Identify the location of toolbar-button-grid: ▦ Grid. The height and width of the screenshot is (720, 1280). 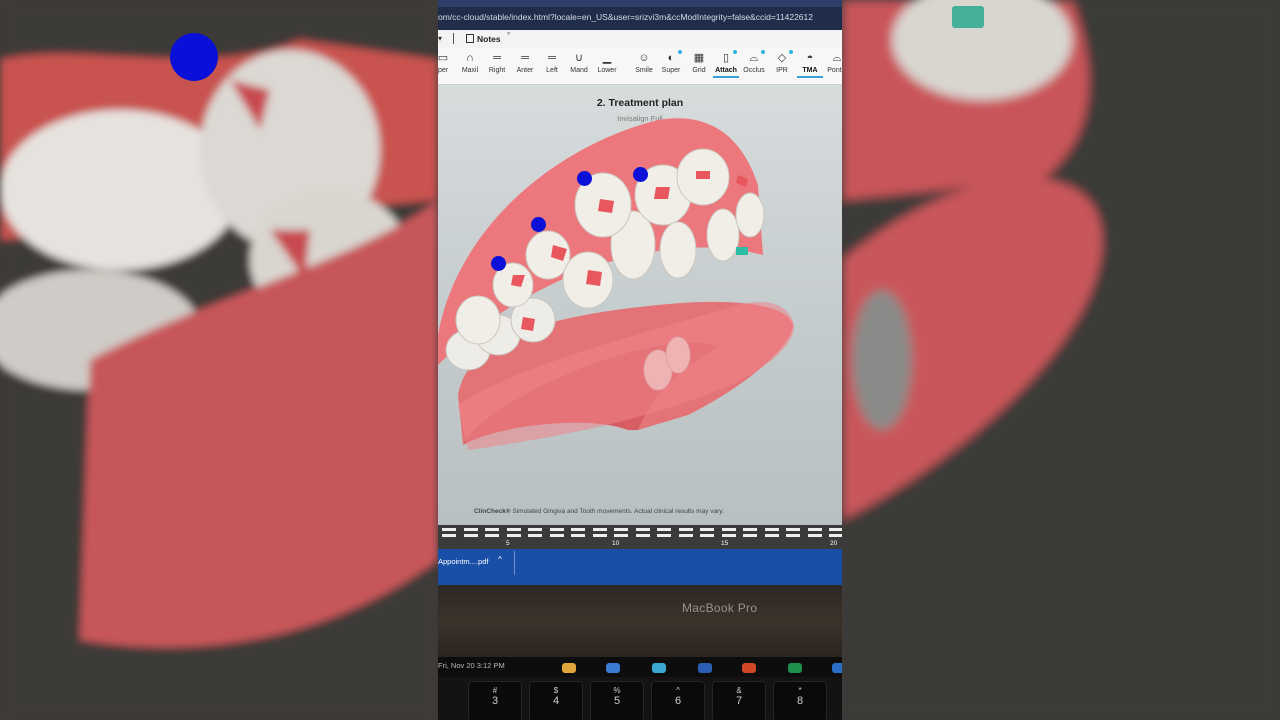
(699, 63).